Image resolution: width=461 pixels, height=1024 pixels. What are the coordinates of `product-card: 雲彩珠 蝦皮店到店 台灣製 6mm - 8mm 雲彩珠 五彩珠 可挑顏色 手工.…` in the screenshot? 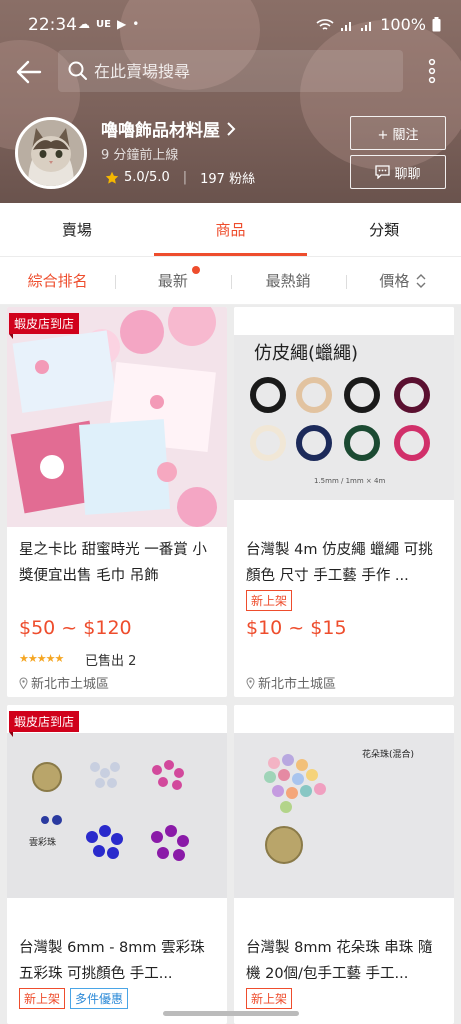 It's located at (117, 864).